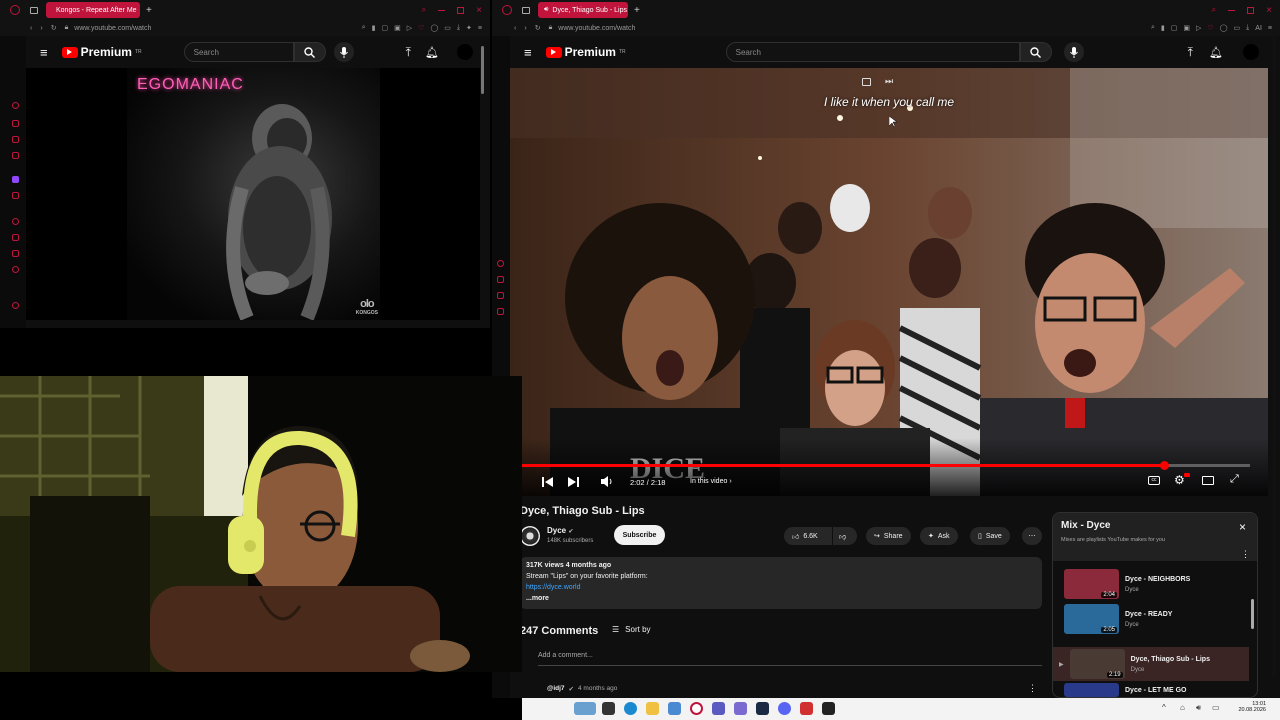 This screenshot has width=1280, height=720. Describe the element at coordinates (464, 52) in the screenshot. I see `left-avatar` at that location.